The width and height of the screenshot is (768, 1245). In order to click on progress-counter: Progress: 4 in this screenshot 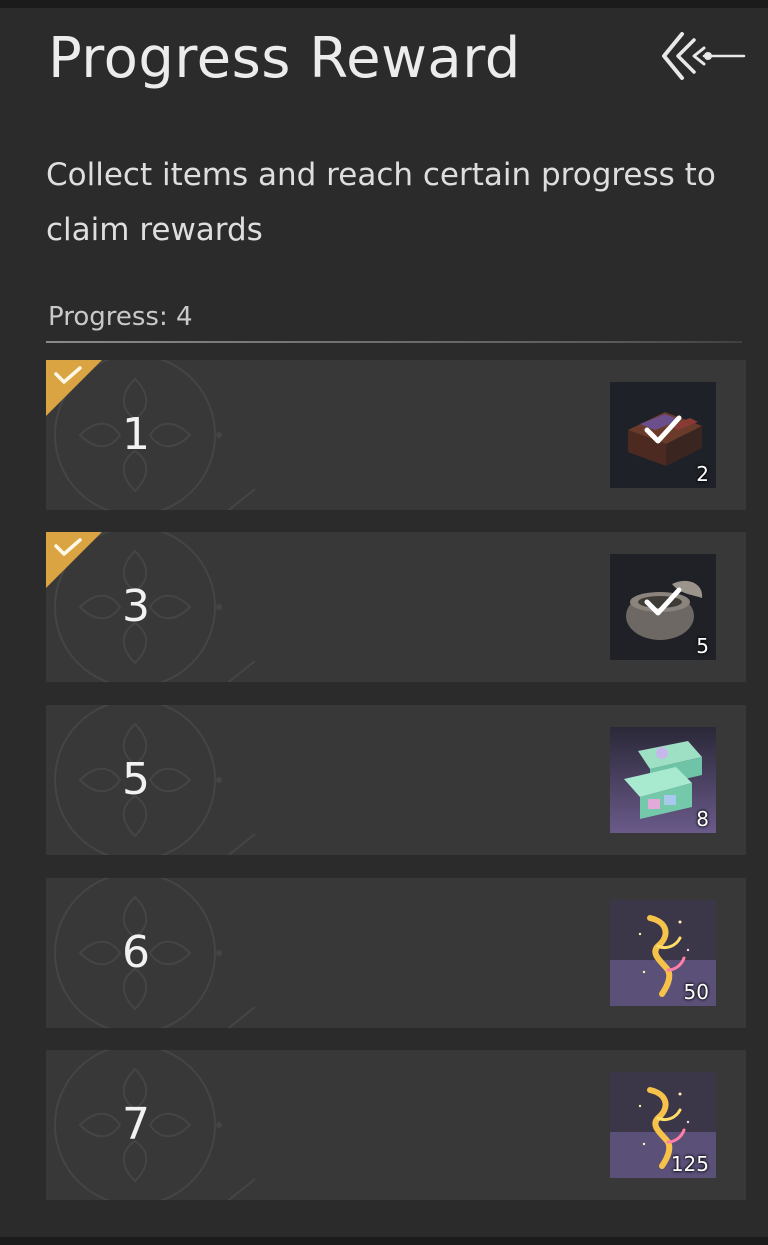, I will do `click(120, 317)`.